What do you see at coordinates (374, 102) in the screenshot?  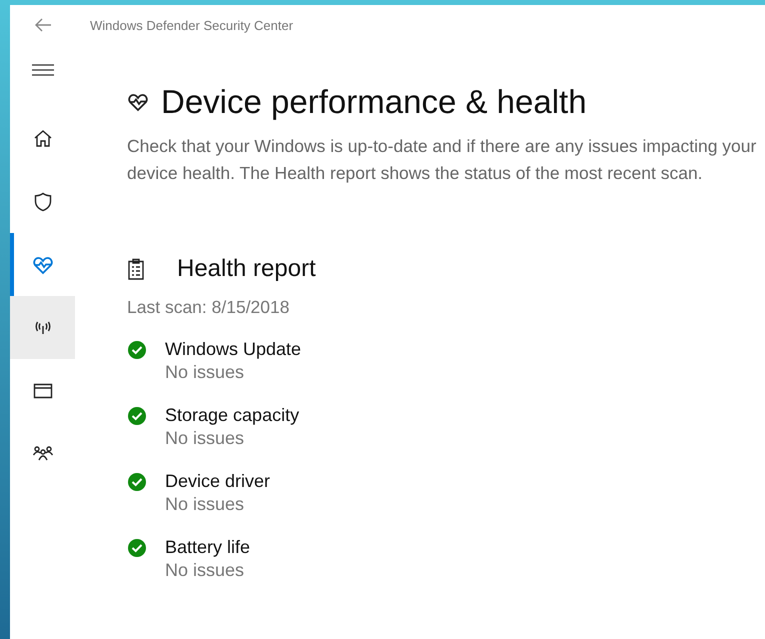 I see `page-title: Device performance & health` at bounding box center [374, 102].